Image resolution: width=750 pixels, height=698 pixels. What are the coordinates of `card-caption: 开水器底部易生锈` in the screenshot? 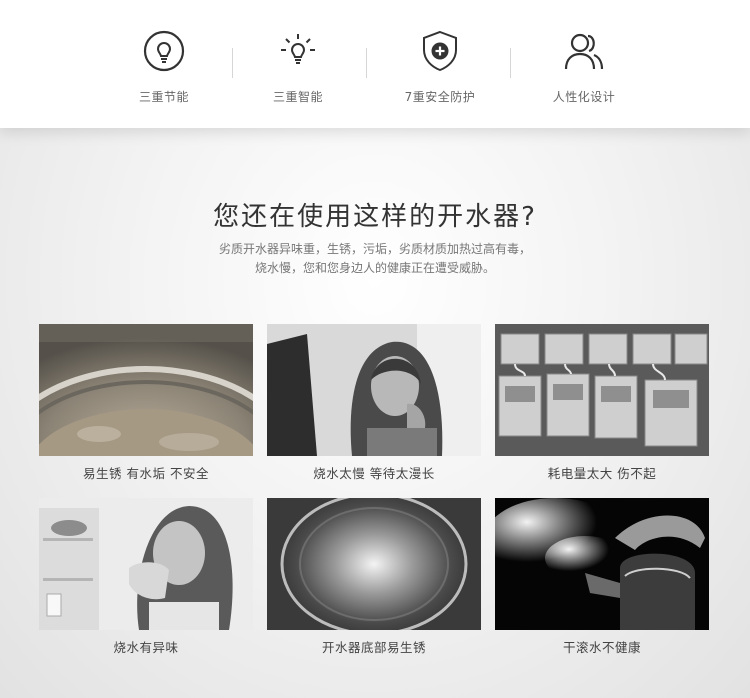 It's located at (373, 647).